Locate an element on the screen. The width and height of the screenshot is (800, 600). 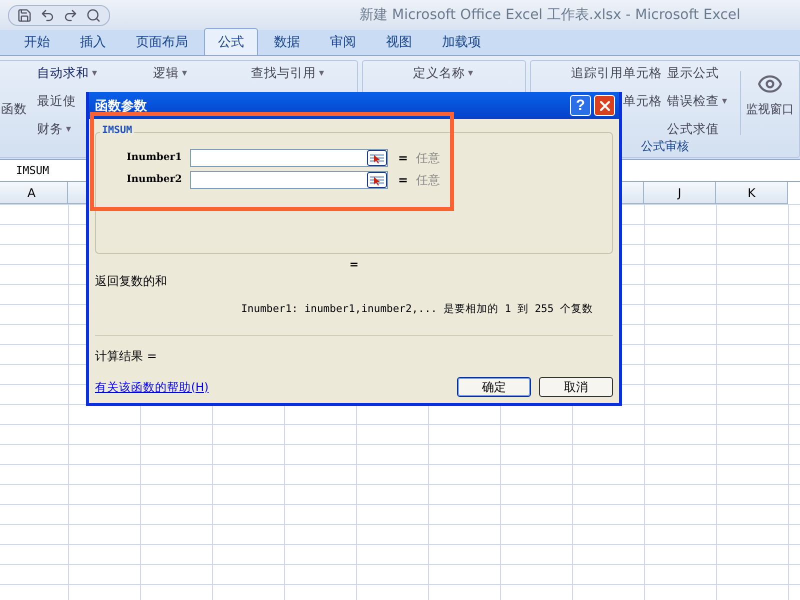
column-header: K is located at coordinates (752, 193).